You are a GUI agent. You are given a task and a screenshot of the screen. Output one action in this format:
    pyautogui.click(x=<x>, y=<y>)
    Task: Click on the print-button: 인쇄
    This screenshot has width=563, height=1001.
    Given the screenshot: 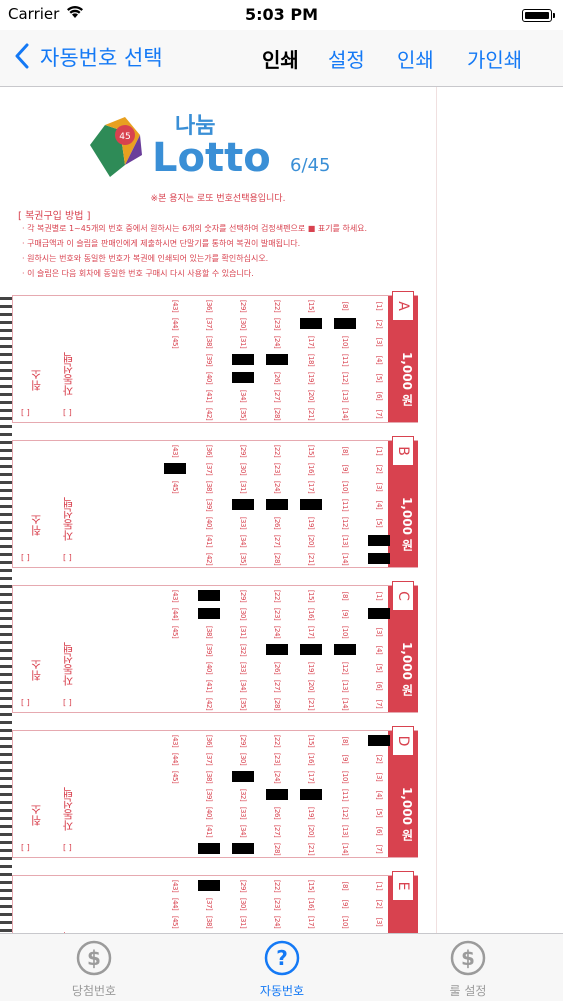 What is the action you would take?
    pyautogui.click(x=415, y=58)
    